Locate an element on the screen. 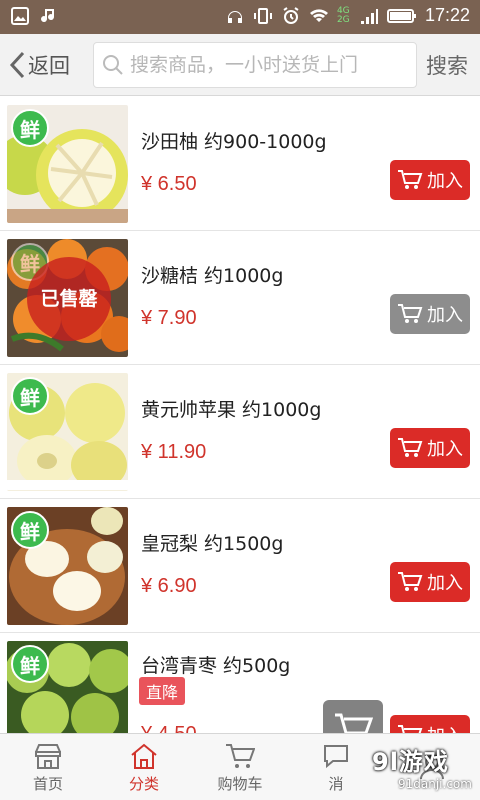 This screenshot has width=480, height=800. network-label: 4G 2G is located at coordinates (343, 15).